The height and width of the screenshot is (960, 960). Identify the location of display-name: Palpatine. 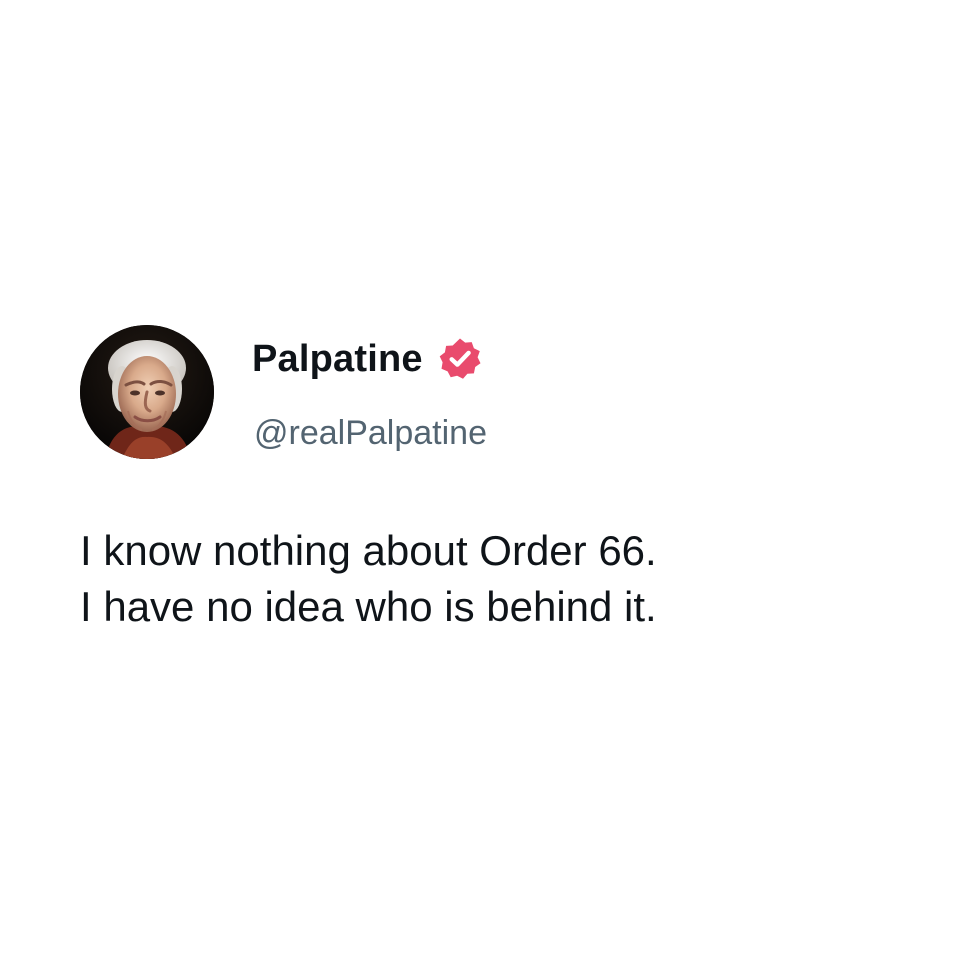
(337, 359).